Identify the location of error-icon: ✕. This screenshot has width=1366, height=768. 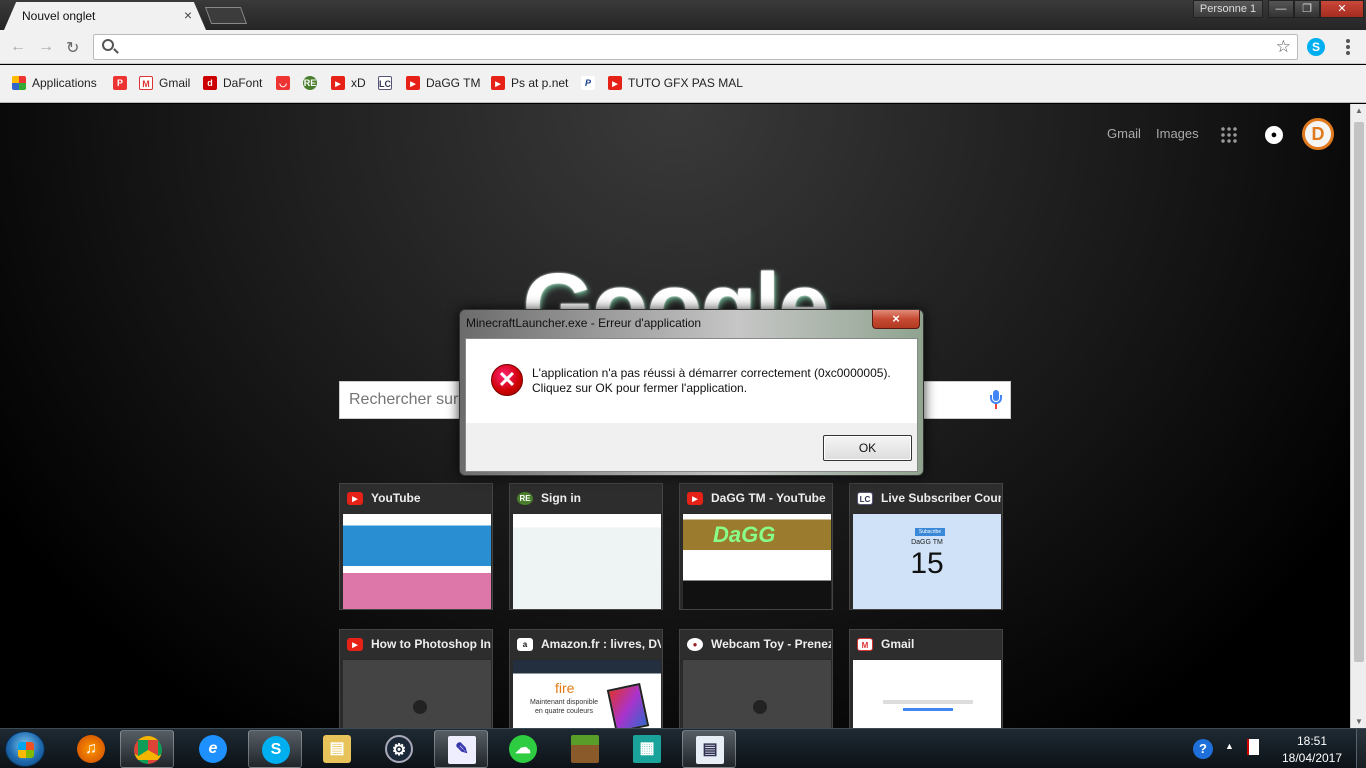
(507, 380).